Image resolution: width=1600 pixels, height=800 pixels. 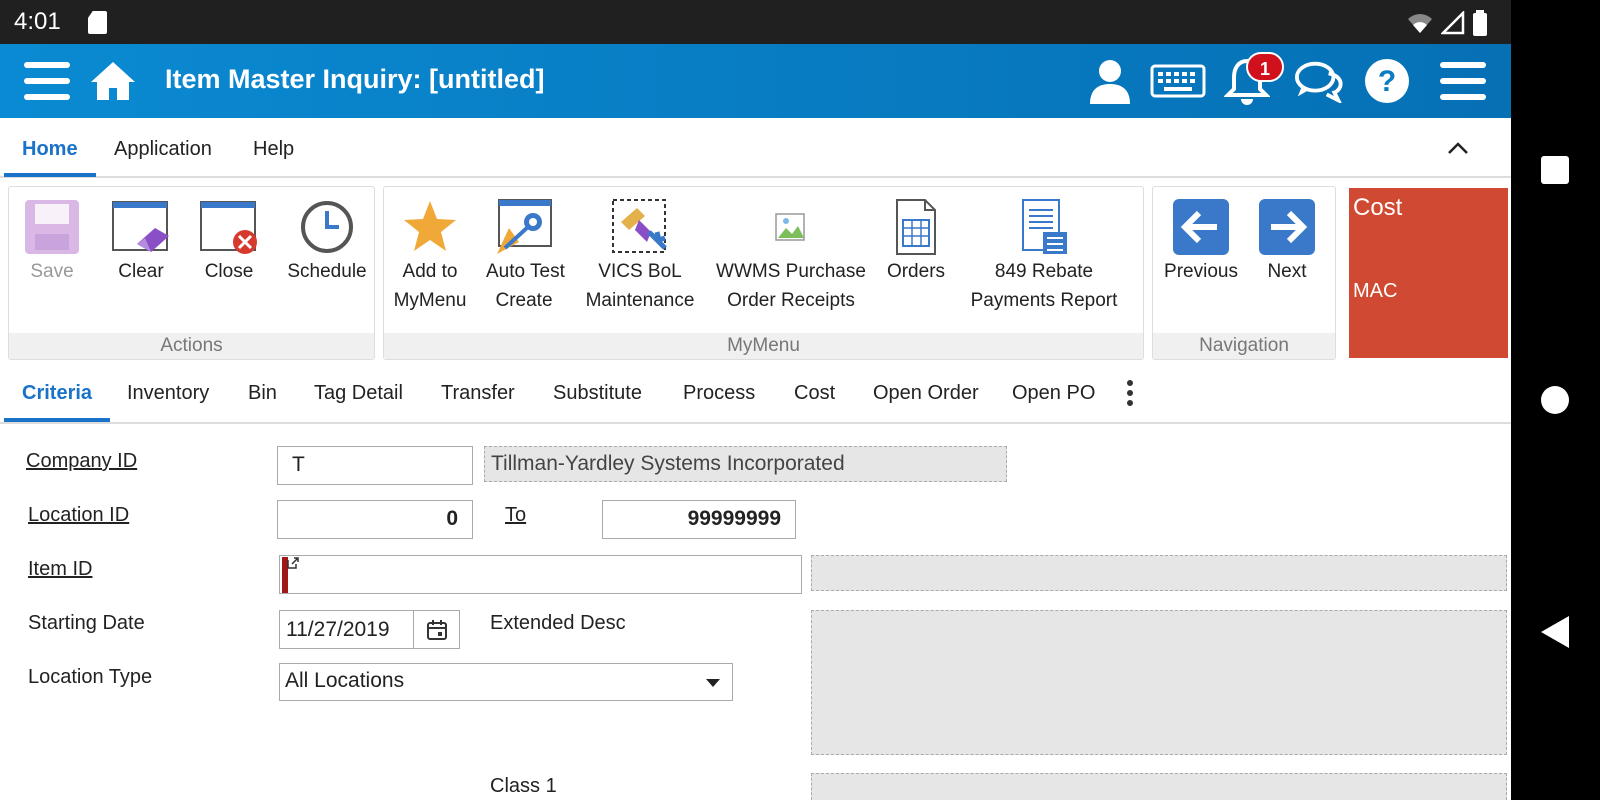 I want to click on collapse-ribbon-icon, so click(x=1458, y=148).